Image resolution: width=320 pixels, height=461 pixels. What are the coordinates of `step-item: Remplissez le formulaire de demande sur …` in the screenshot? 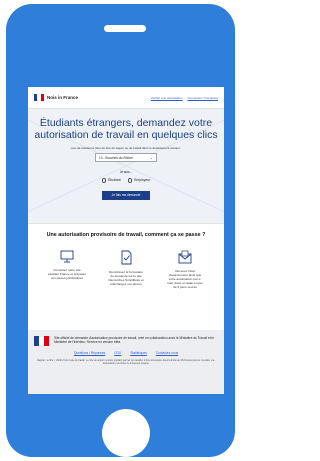 It's located at (126, 269).